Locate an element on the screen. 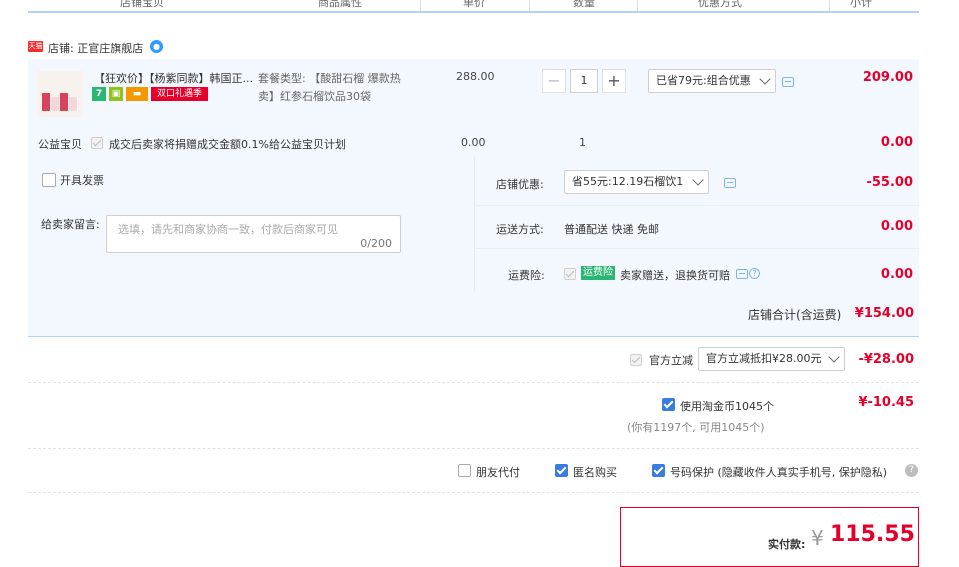  coins-checkbox is located at coordinates (668, 404).